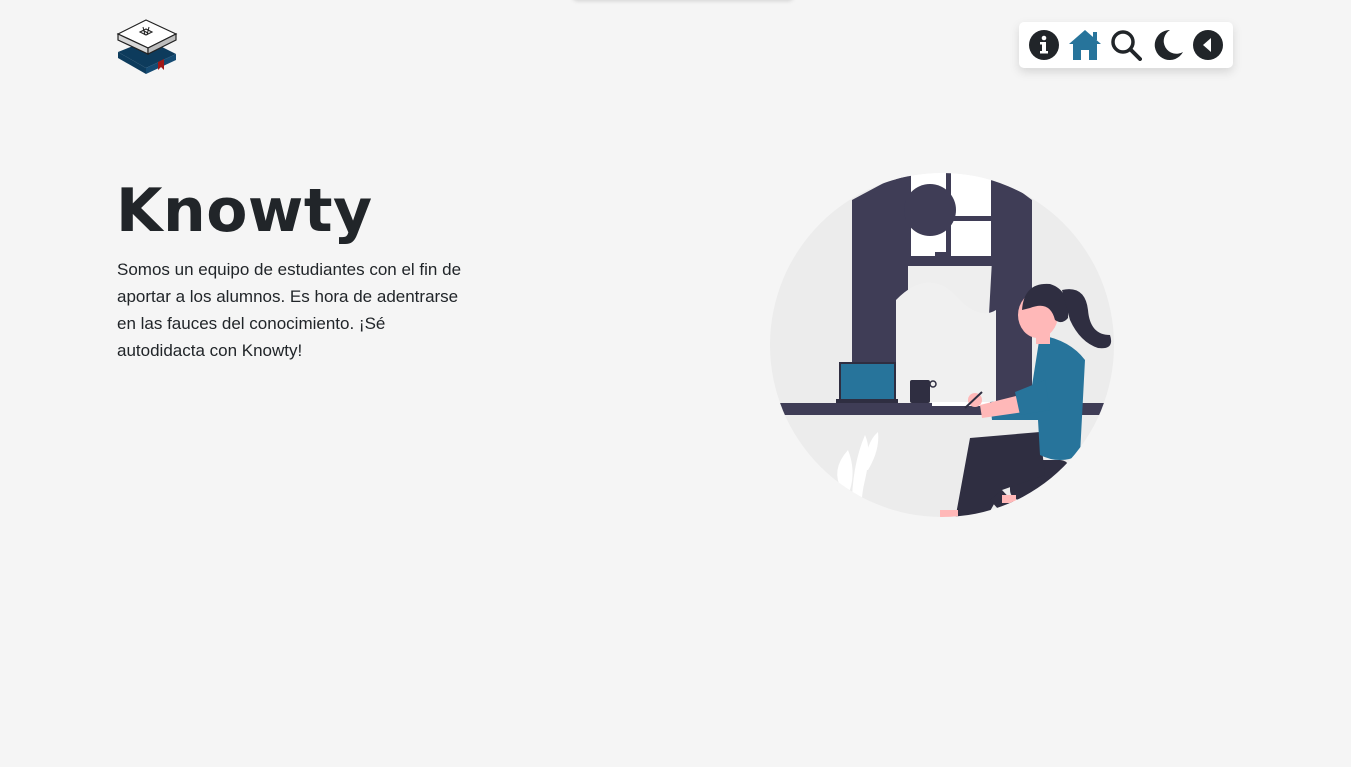  What do you see at coordinates (147, 45) in the screenshot?
I see `books-logo` at bounding box center [147, 45].